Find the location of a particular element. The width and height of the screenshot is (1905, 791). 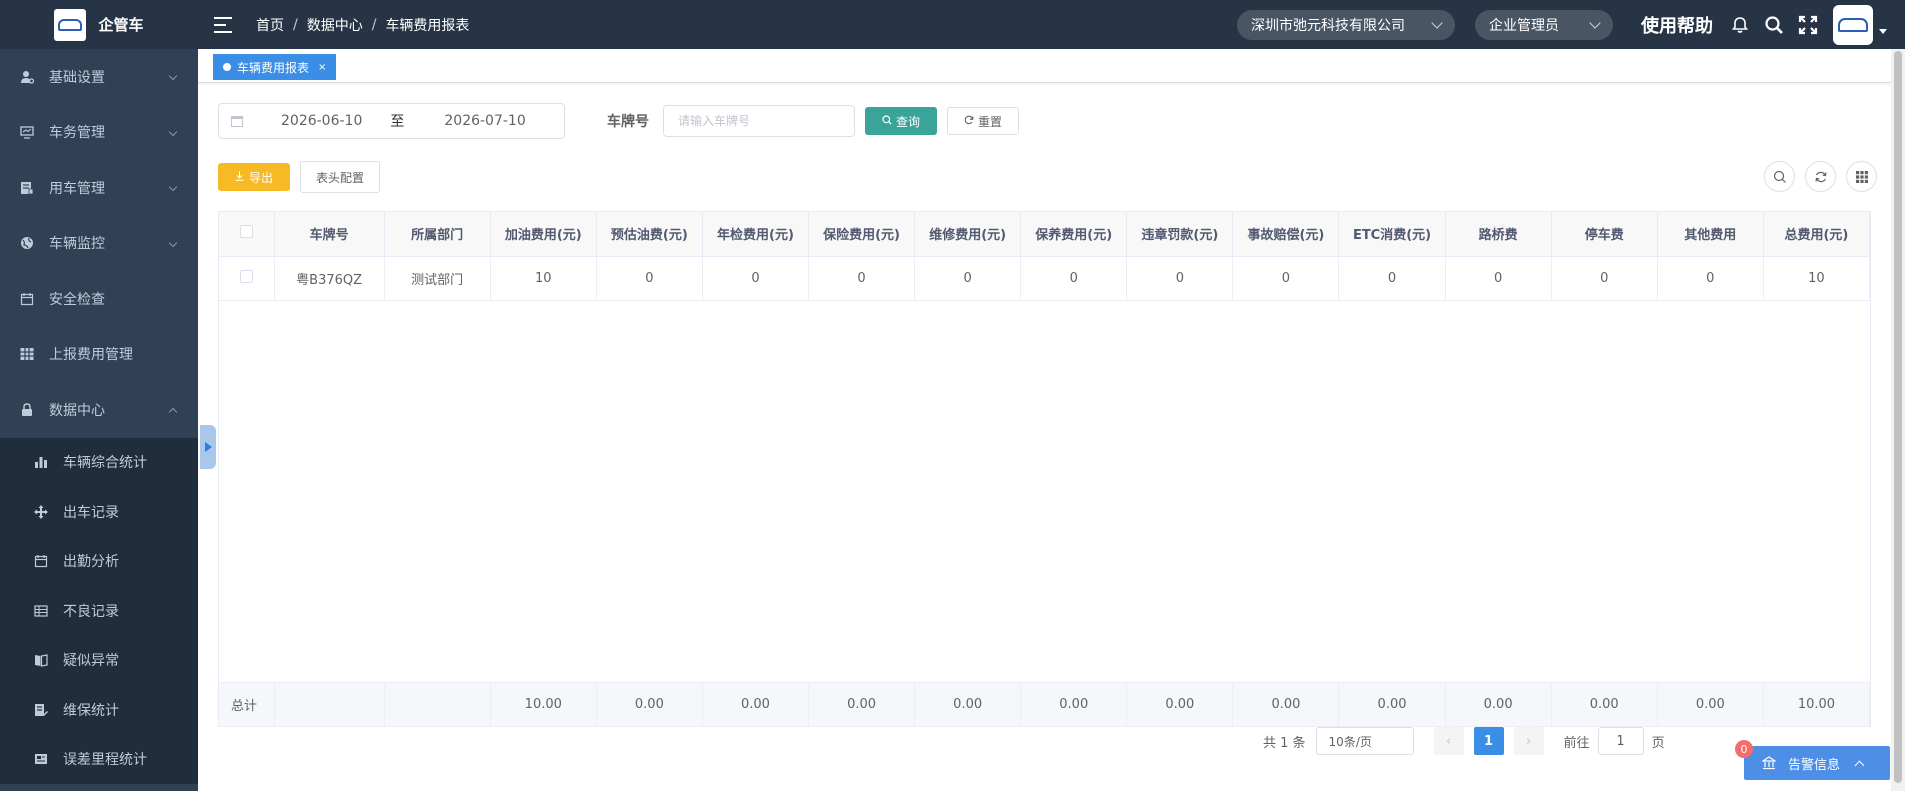

tag-vehicle-cost-report: 车辆费用报表 × is located at coordinates (275, 67).